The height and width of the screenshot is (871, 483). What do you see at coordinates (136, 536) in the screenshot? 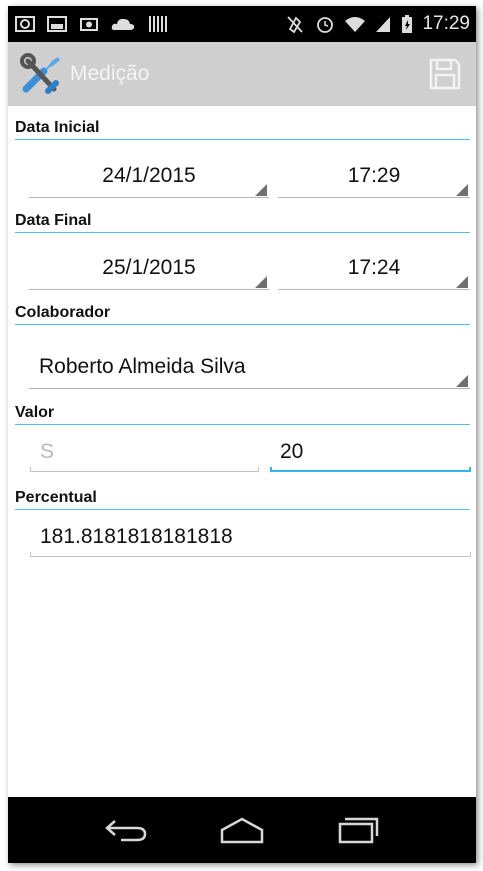
I see `percentual-value: 181.8181818181818` at bounding box center [136, 536].